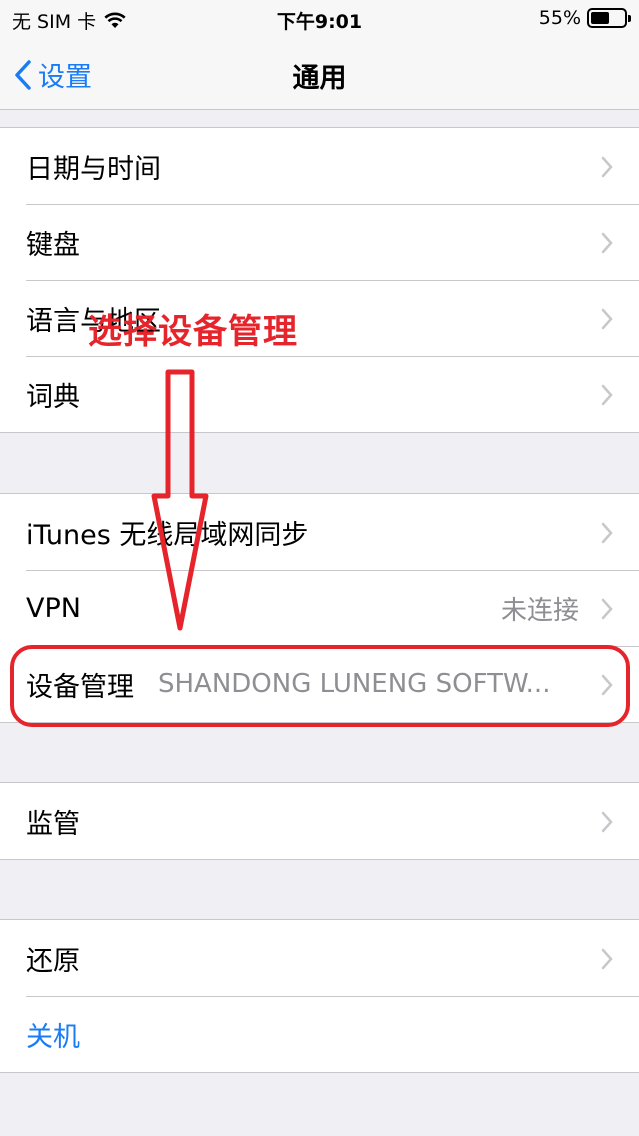 The width and height of the screenshot is (639, 1136). I want to click on settings-group-3: 监管, so click(319, 821).